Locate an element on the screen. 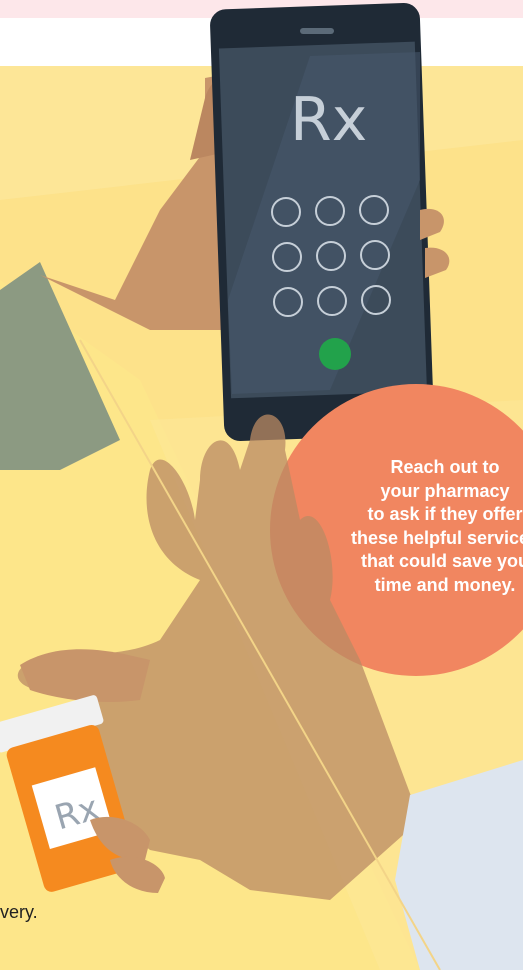 The height and width of the screenshot is (970, 523). phone-rx-icon: Rx is located at coordinates (328, 120).